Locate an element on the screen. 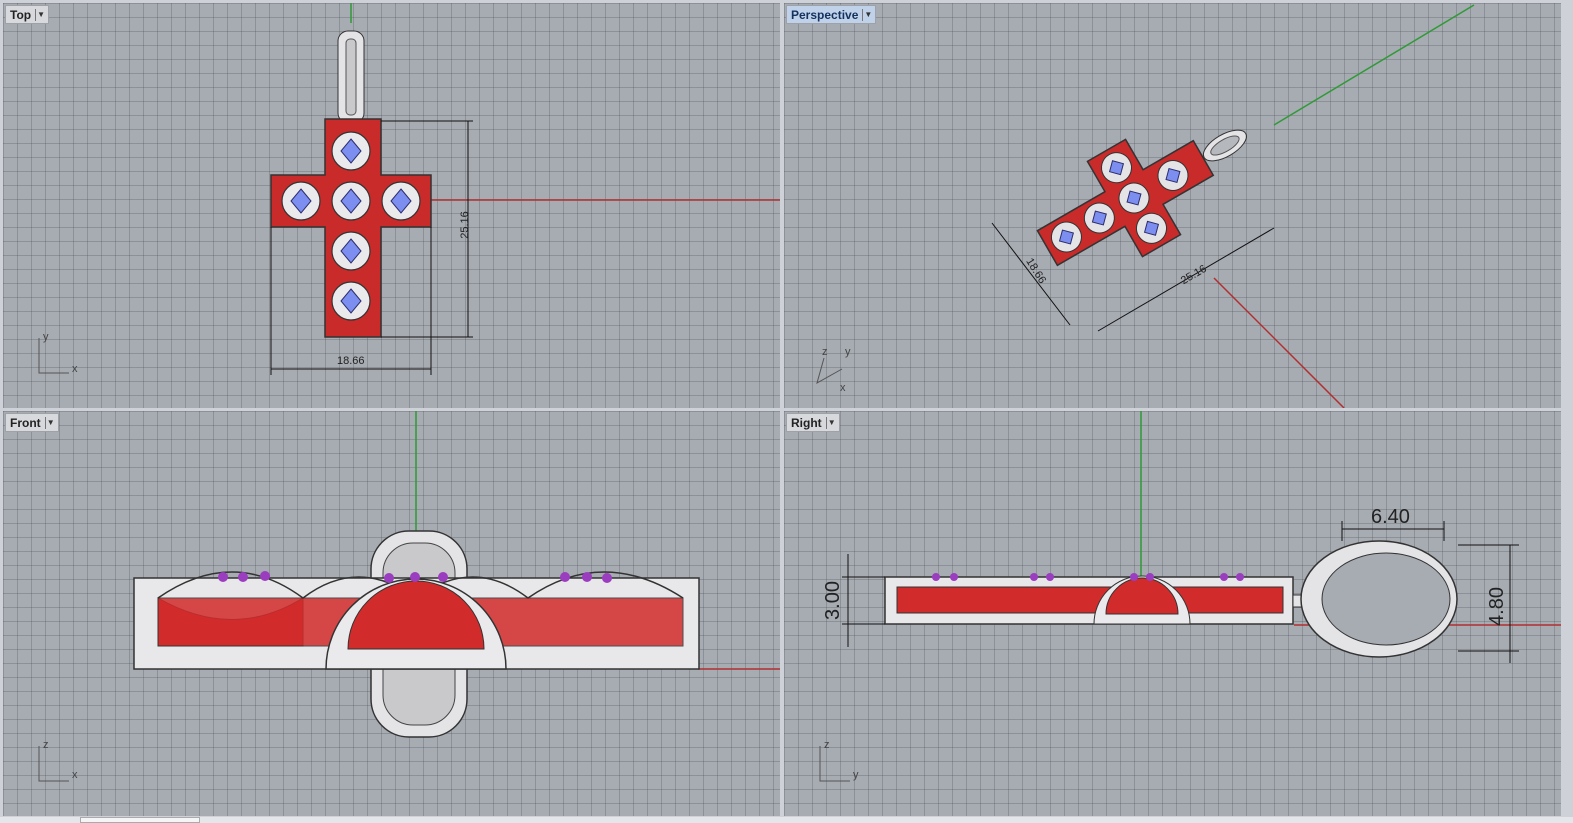 This screenshot has height=823, width=1573. viewport-tab is located at coordinates (140, 820).